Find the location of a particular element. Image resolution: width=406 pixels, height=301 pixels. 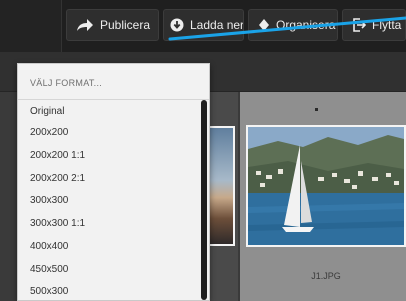

format-option-300x300-1-1: 300x300 1:1 is located at coordinates (57, 223).